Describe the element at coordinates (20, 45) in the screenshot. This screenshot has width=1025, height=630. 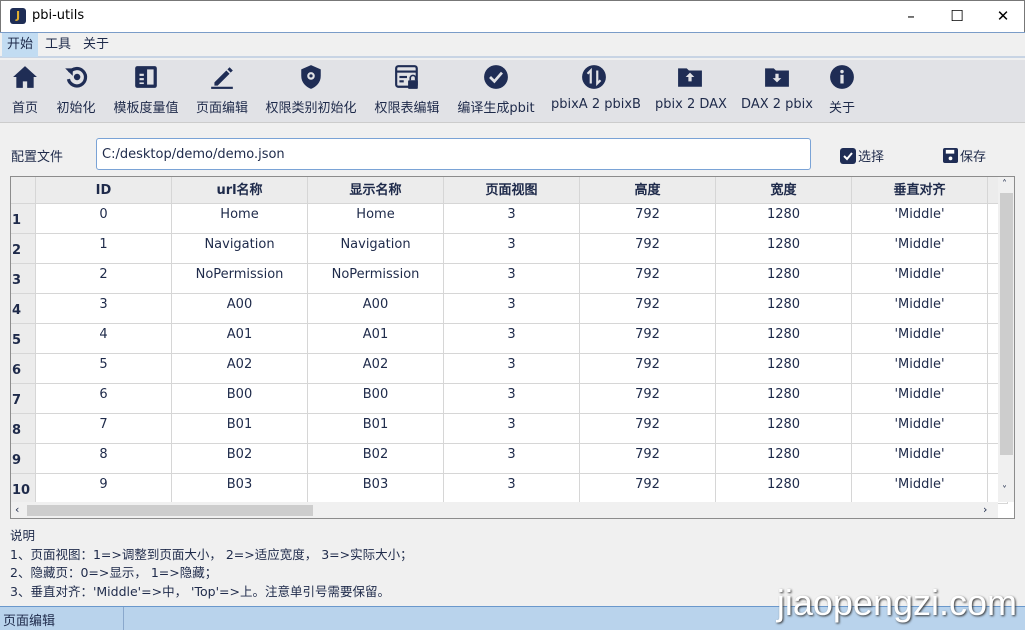
I see `menu-start: 开始` at that location.